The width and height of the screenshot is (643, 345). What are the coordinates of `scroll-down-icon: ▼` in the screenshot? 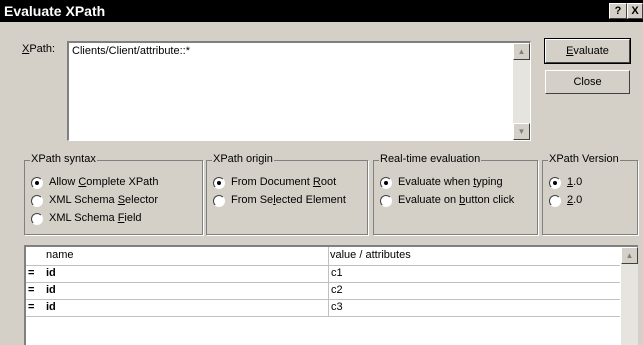 It's located at (521, 131).